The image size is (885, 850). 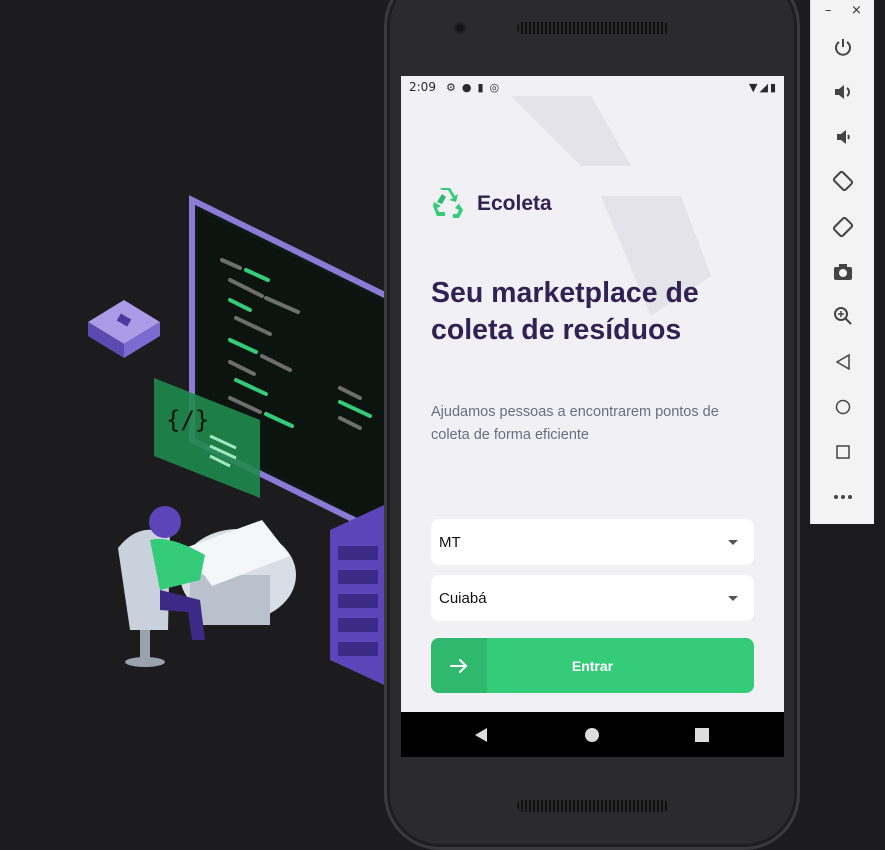 I want to click on uf-select-value: MT, so click(x=450, y=542).